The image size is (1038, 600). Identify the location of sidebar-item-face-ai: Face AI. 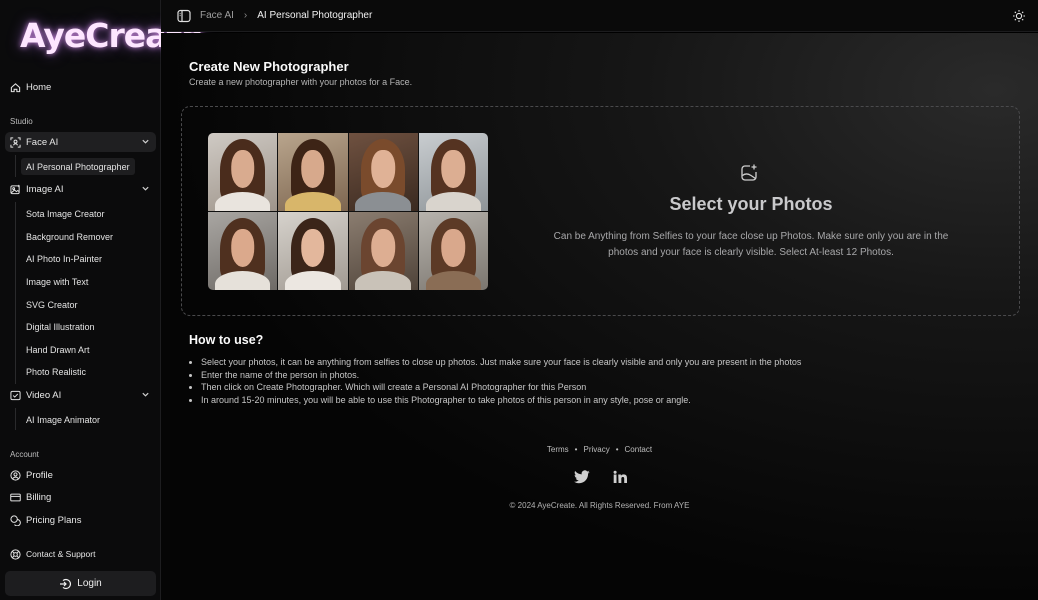
(80, 142).